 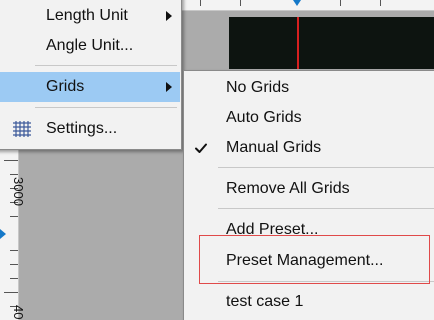 What do you see at coordinates (18, 191) in the screenshot?
I see `ruler-label: 3000` at bounding box center [18, 191].